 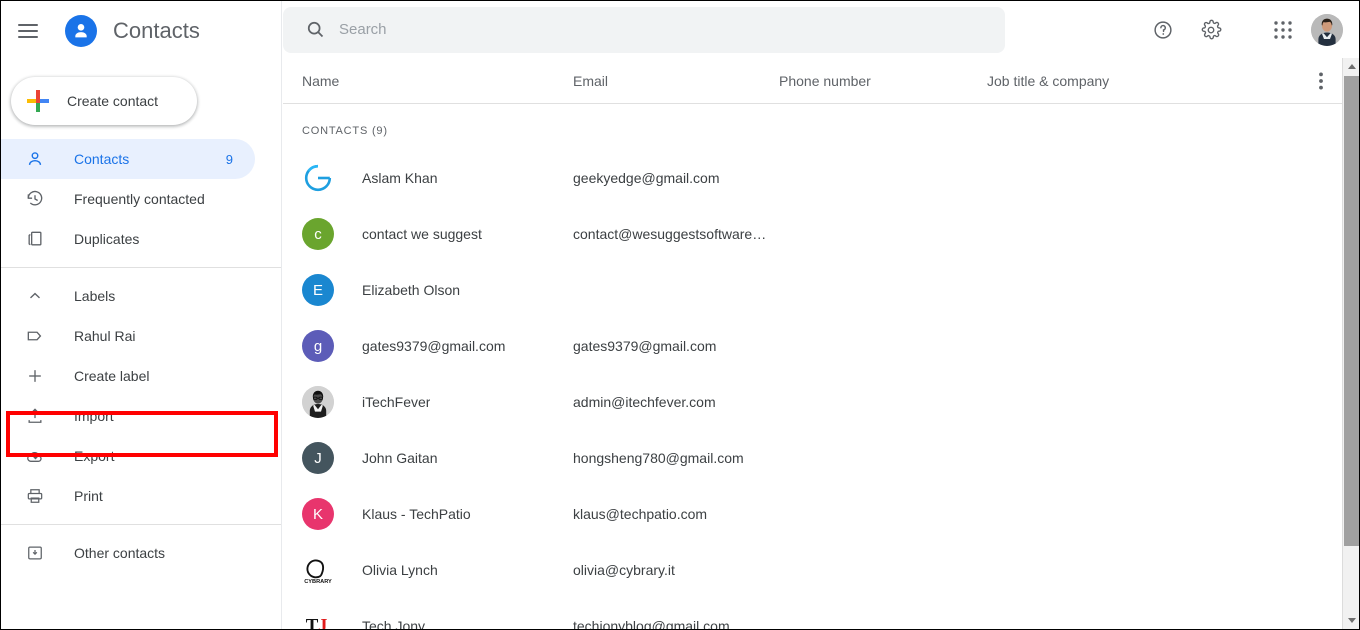 What do you see at coordinates (1327, 29) in the screenshot?
I see `avatar` at bounding box center [1327, 29].